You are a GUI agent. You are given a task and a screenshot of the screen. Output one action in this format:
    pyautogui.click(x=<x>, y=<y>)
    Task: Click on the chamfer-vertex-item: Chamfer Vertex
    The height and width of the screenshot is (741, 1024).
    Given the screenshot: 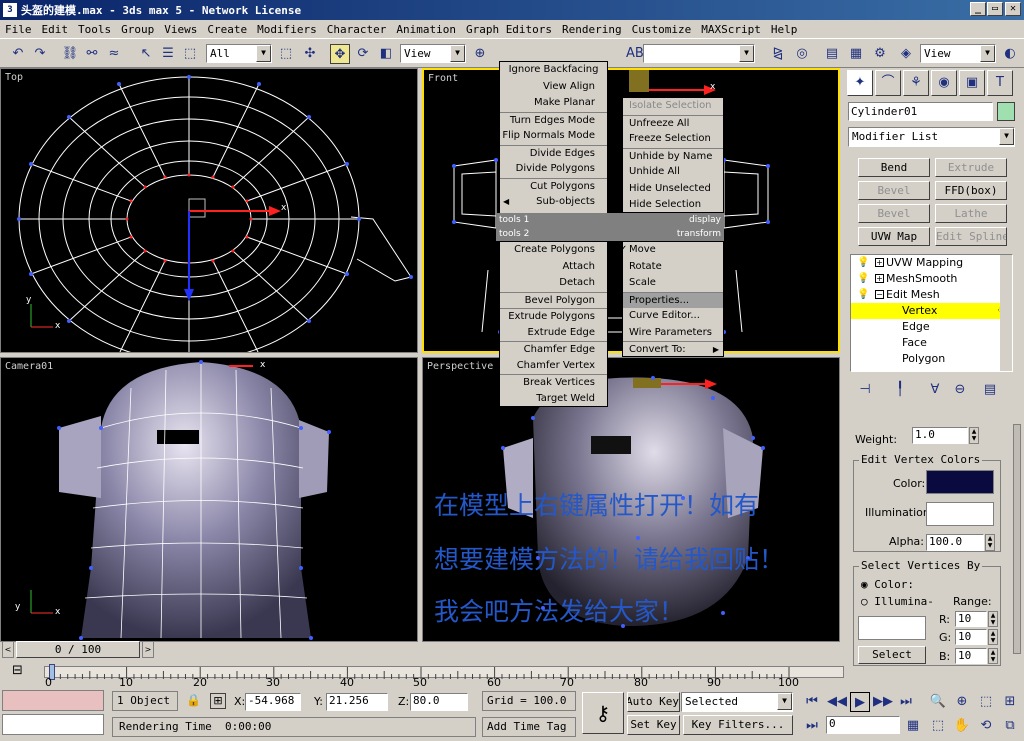 What is the action you would take?
    pyautogui.click(x=553, y=366)
    